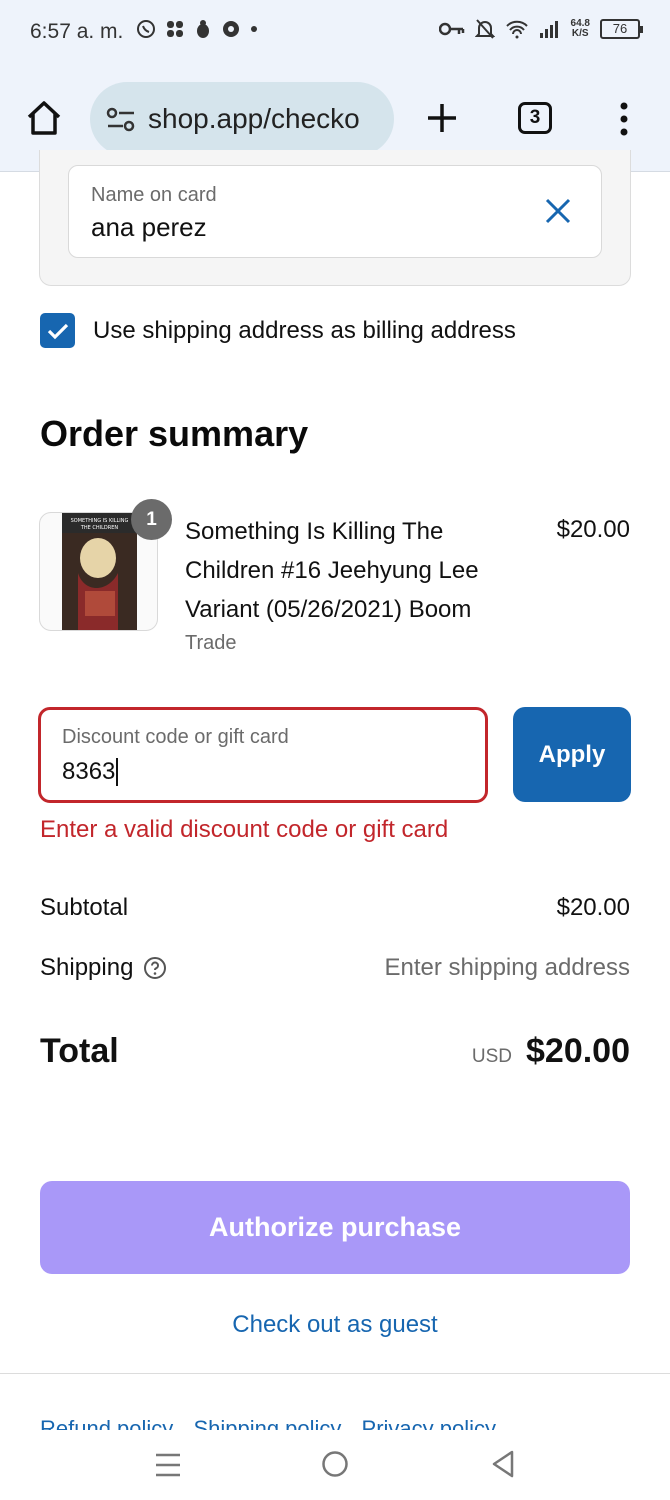 The image size is (670, 1500). I want to click on product-price: $20.00, so click(593, 529).